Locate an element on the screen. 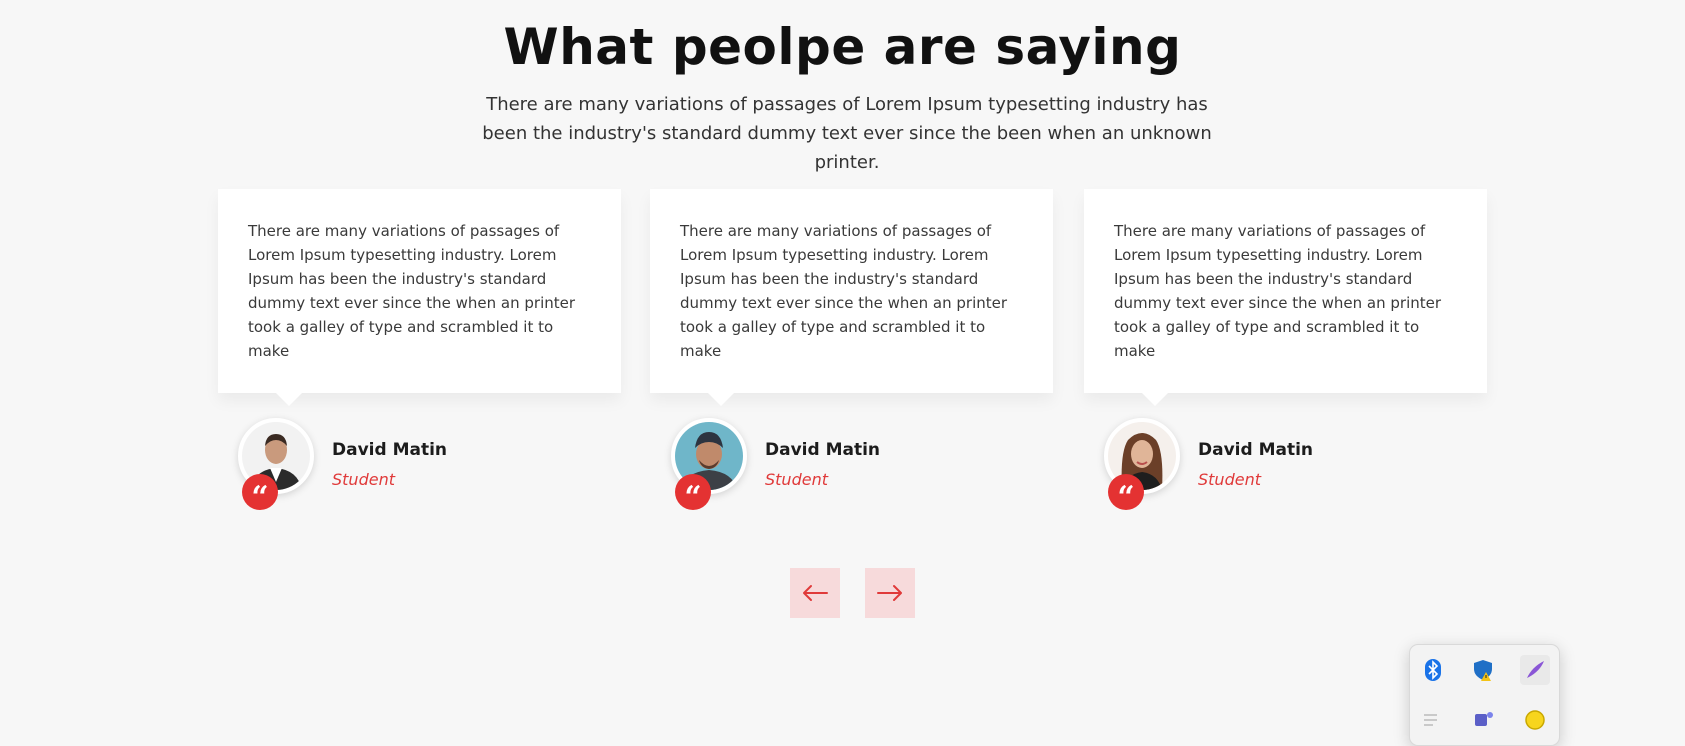  arrow-left-icon is located at coordinates (815, 593).